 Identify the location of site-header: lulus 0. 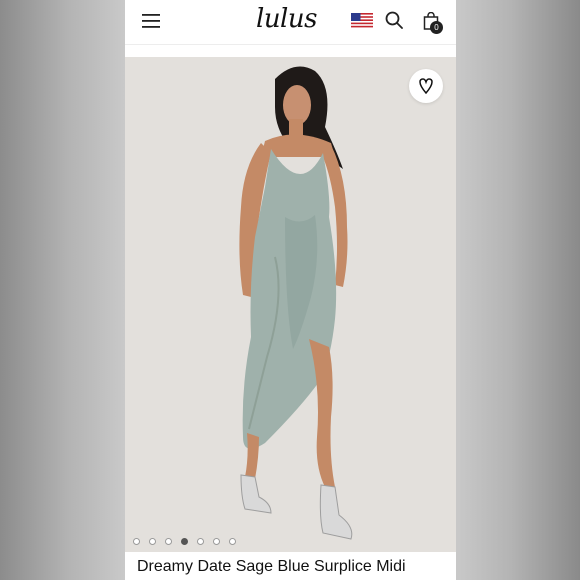
(290, 22).